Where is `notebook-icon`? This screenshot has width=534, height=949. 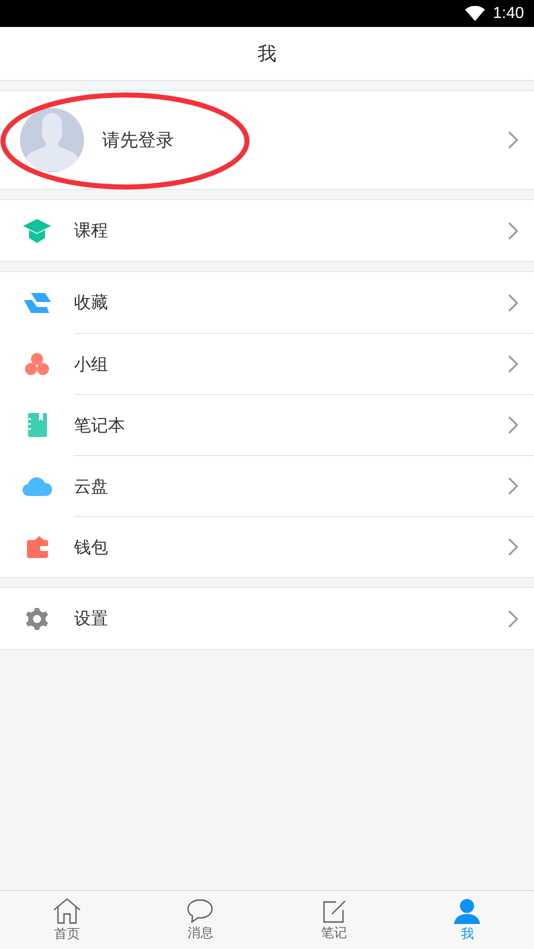 notebook-icon is located at coordinates (37, 425).